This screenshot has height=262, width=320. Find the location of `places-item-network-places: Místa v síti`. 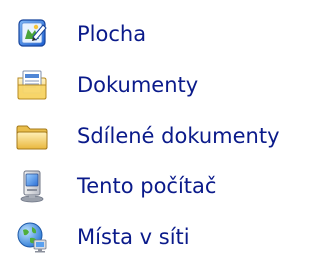

places-item-network-places: Místa v síti is located at coordinates (102, 237).